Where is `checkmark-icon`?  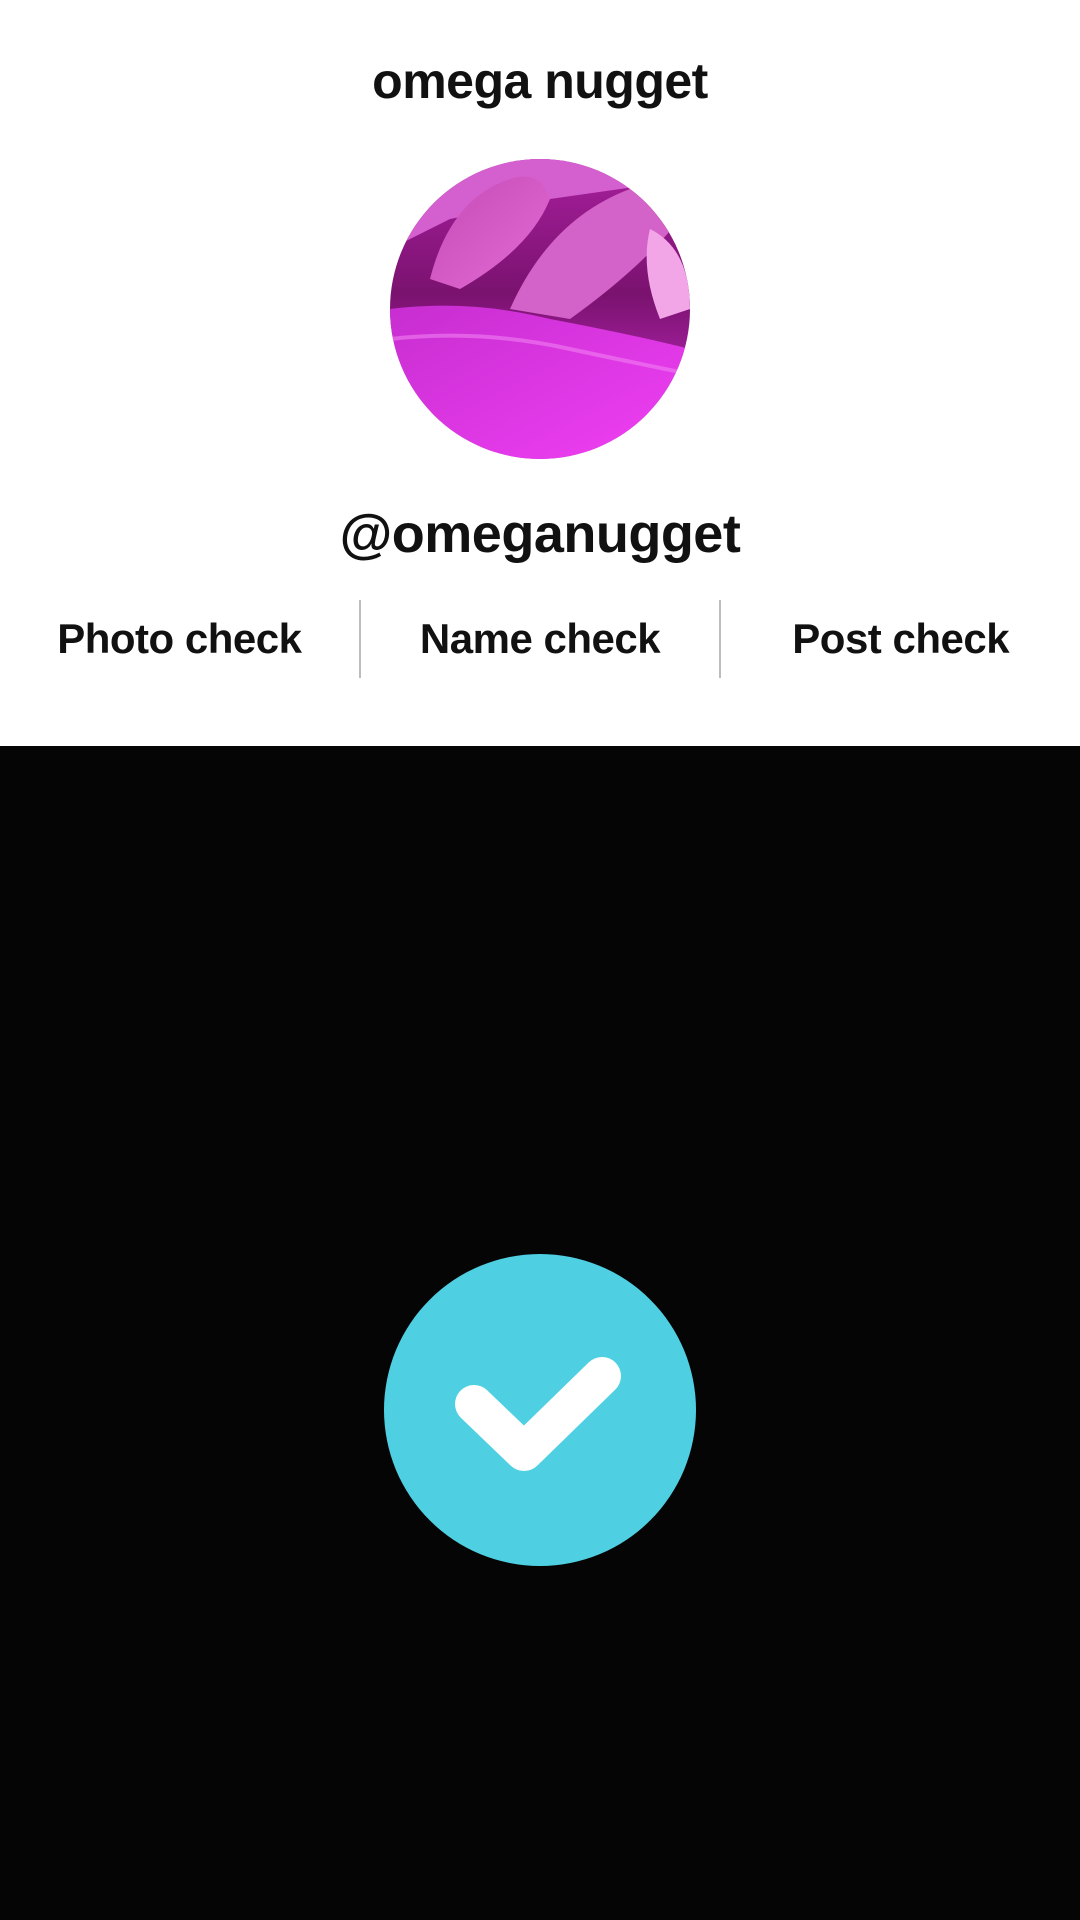
checkmark-icon is located at coordinates (538, 1414).